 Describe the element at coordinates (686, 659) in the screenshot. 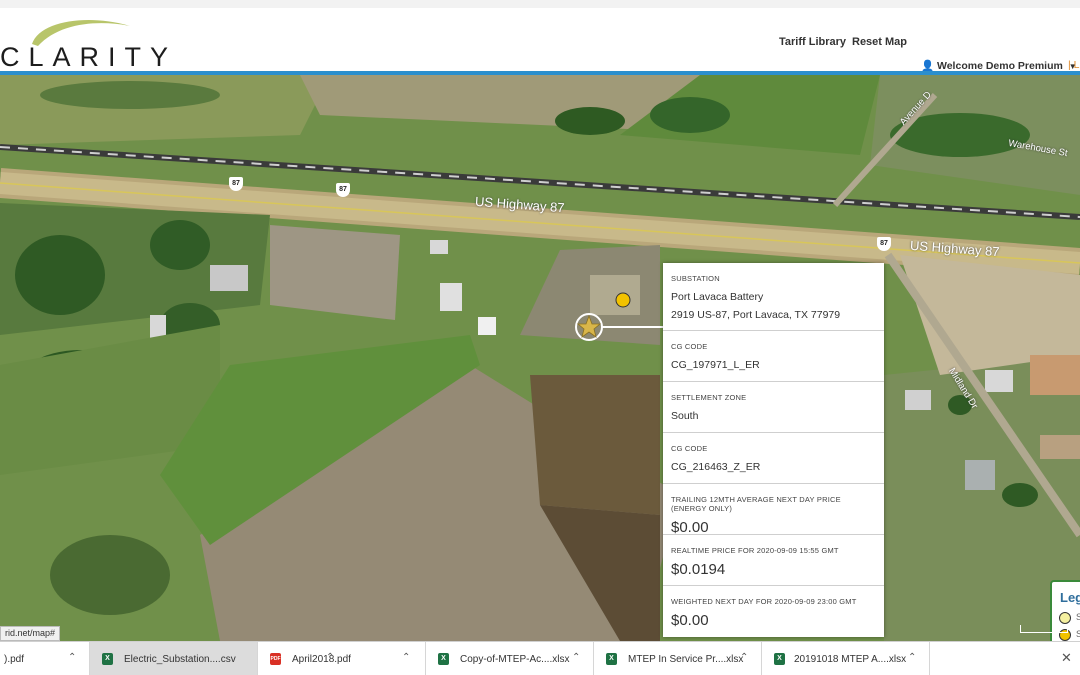

I see `download-filename: MTEP In Service Pr....xlsx` at that location.